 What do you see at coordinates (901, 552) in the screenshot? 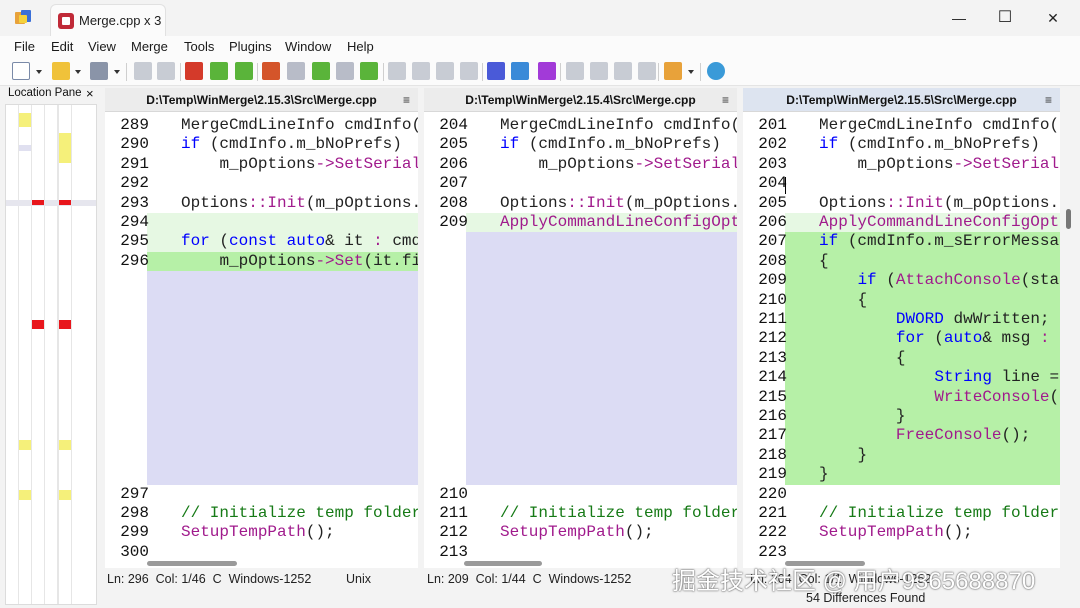
I see `code-line: 223` at bounding box center [901, 552].